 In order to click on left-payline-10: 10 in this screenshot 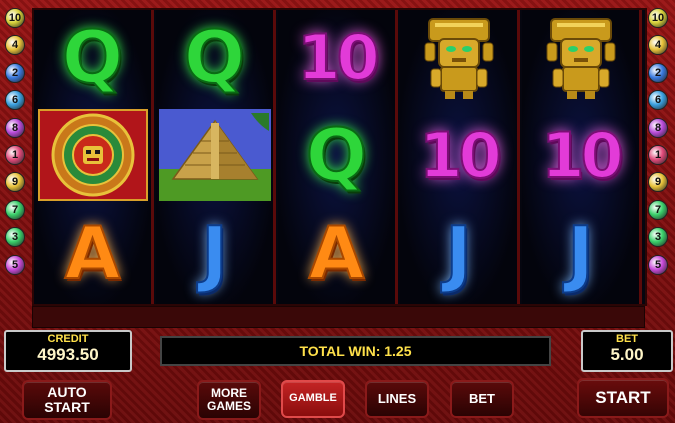, I will do `click(15, 18)`.